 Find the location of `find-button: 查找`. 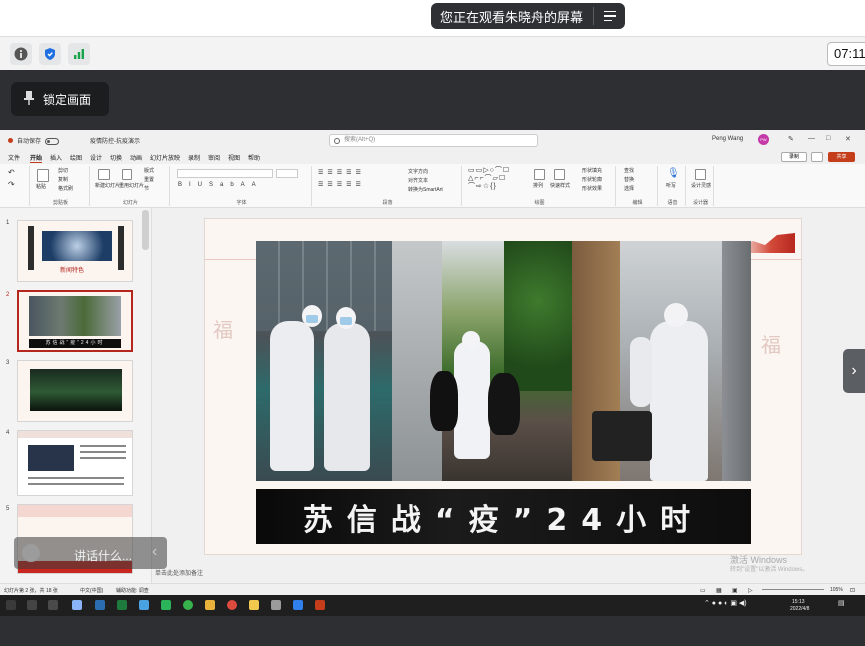

find-button: 查找 is located at coordinates (629, 170).